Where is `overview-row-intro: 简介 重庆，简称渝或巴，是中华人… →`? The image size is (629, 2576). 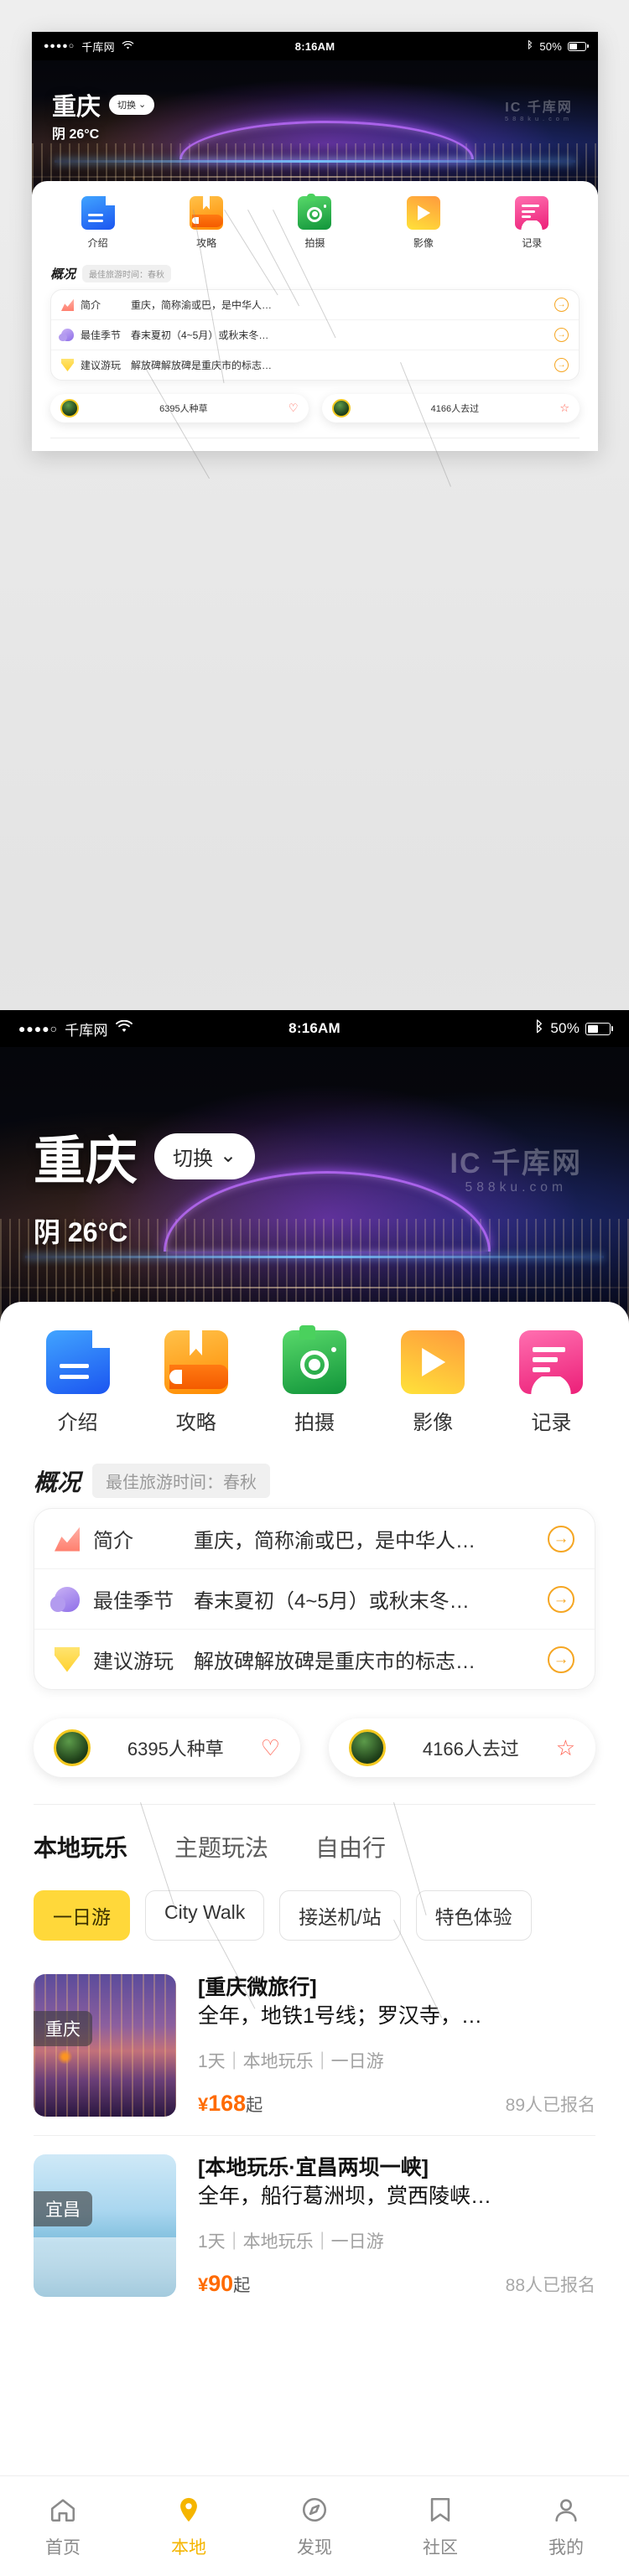
overview-row-intro: 简介 重庆，简称渝或巴，是中华人… → is located at coordinates (314, 1538).